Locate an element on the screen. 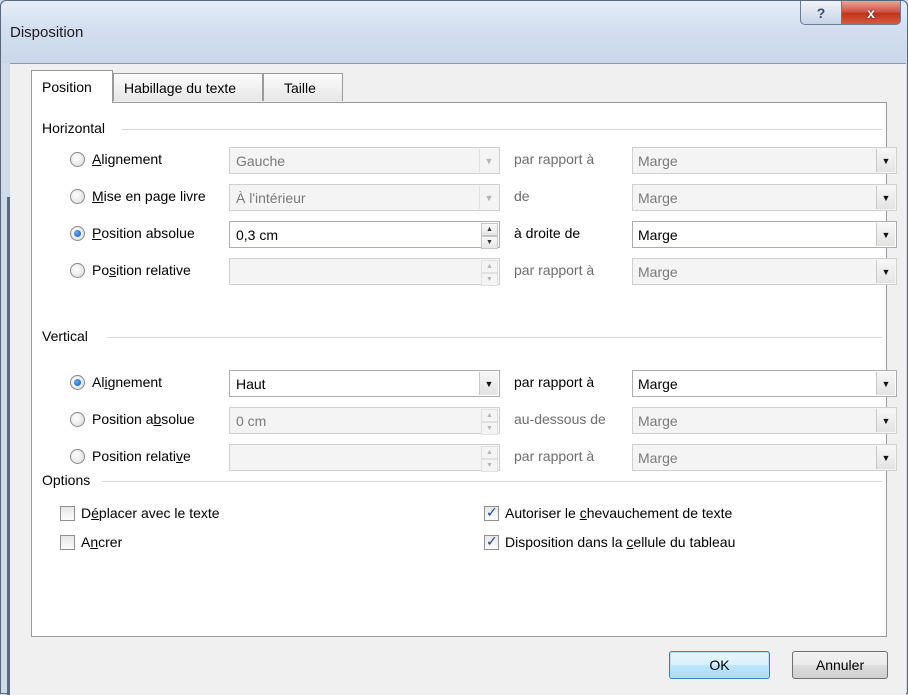 This screenshot has height=695, width=908. cancel-label: Annuler is located at coordinates (840, 665).